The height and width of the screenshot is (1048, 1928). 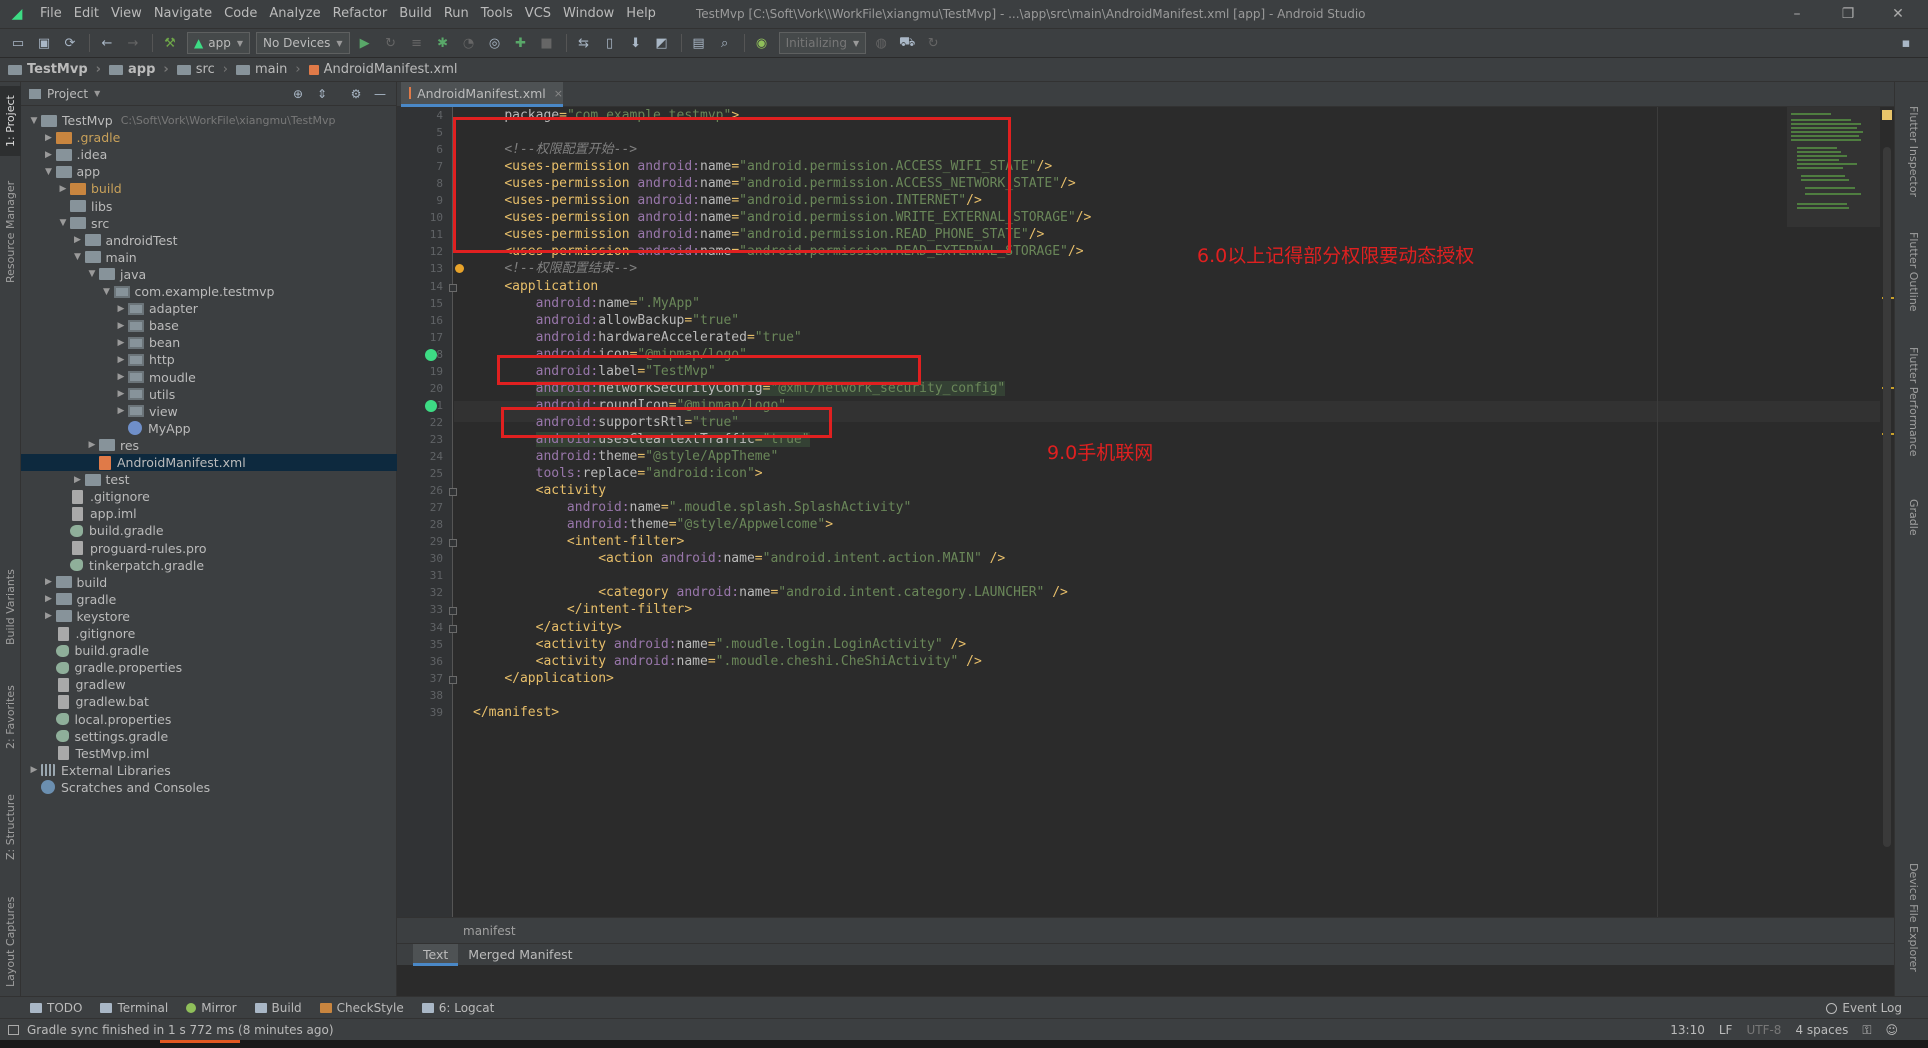 What do you see at coordinates (209, 479) in the screenshot?
I see `tree-item: ▶ test` at bounding box center [209, 479].